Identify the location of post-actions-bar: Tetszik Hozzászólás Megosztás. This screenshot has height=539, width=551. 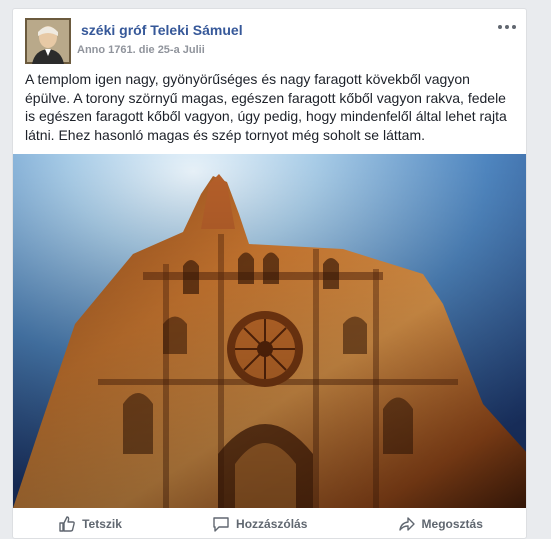
(269, 523).